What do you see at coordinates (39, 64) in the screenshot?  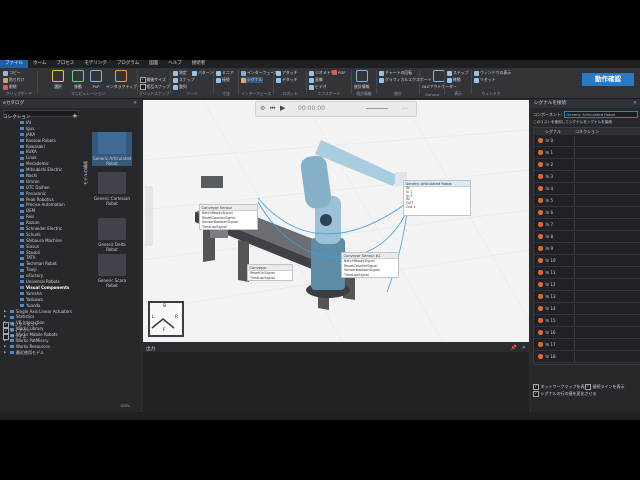 I see `menu-home: ホーム` at bounding box center [39, 64].